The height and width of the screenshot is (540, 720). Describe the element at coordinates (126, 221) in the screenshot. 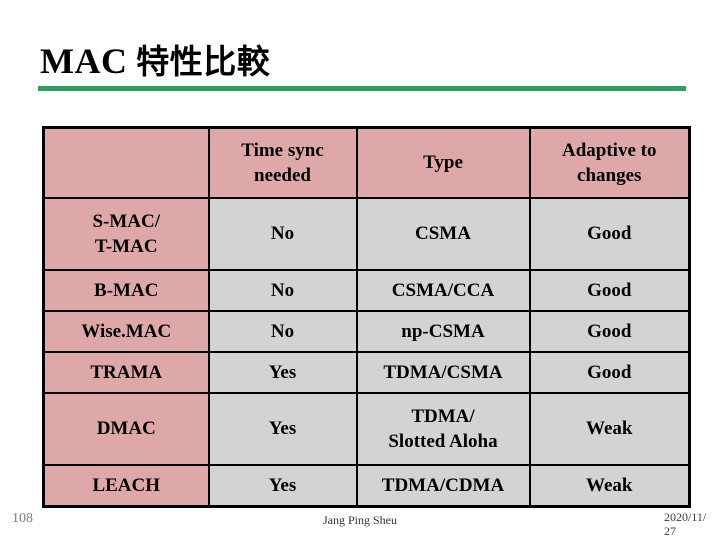

I see `row-protocol-line1: S-MAC/` at that location.